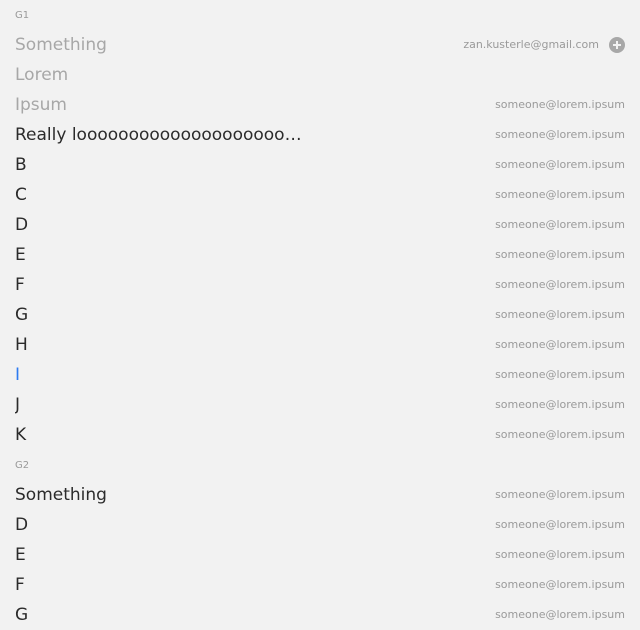 This screenshot has width=640, height=630. Describe the element at coordinates (320, 75) in the screenshot. I see `list-item: Lorem` at that location.